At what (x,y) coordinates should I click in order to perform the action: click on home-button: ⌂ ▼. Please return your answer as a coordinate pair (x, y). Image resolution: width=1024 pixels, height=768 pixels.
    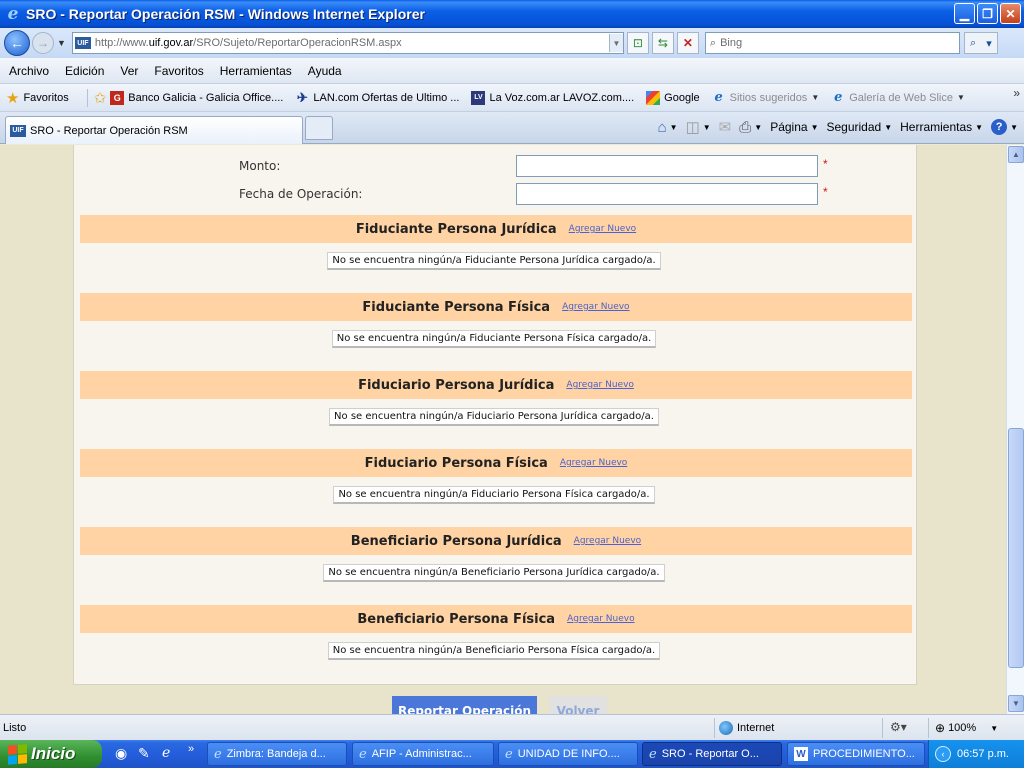
    Looking at the image, I should click on (668, 127).